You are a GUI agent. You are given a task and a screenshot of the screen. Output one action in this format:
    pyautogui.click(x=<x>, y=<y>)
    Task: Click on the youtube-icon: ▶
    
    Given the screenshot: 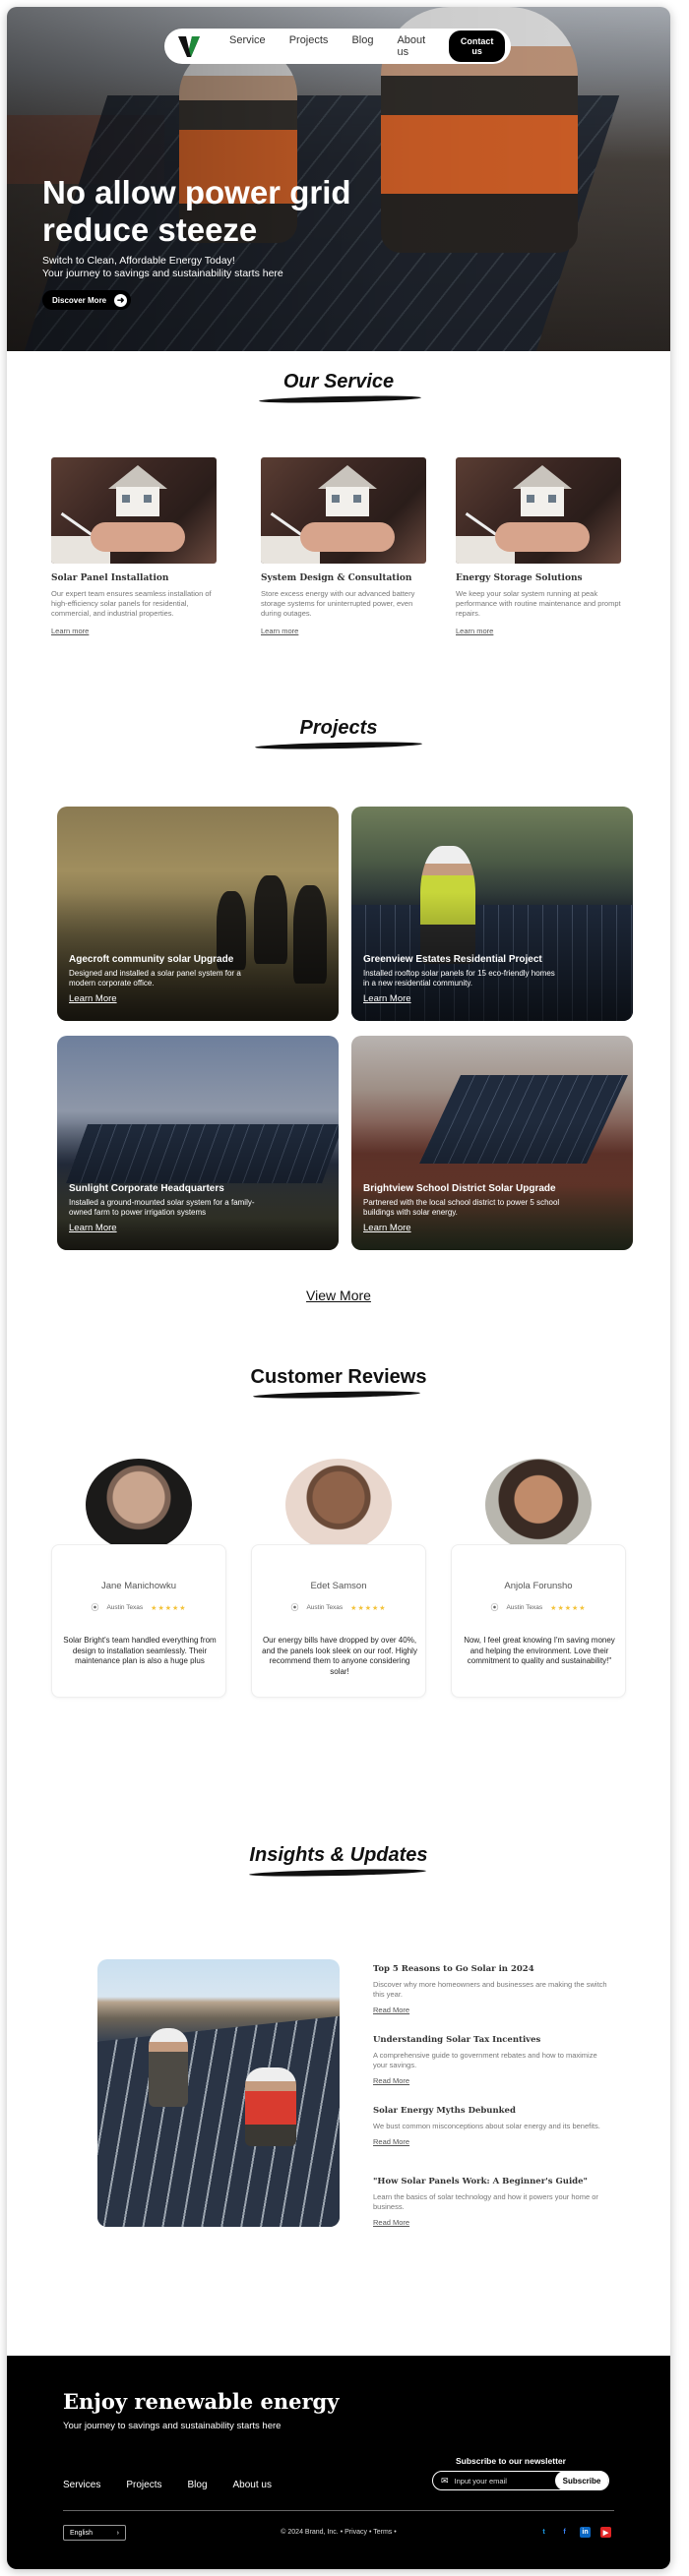 What is the action you would take?
    pyautogui.click(x=606, y=2532)
    